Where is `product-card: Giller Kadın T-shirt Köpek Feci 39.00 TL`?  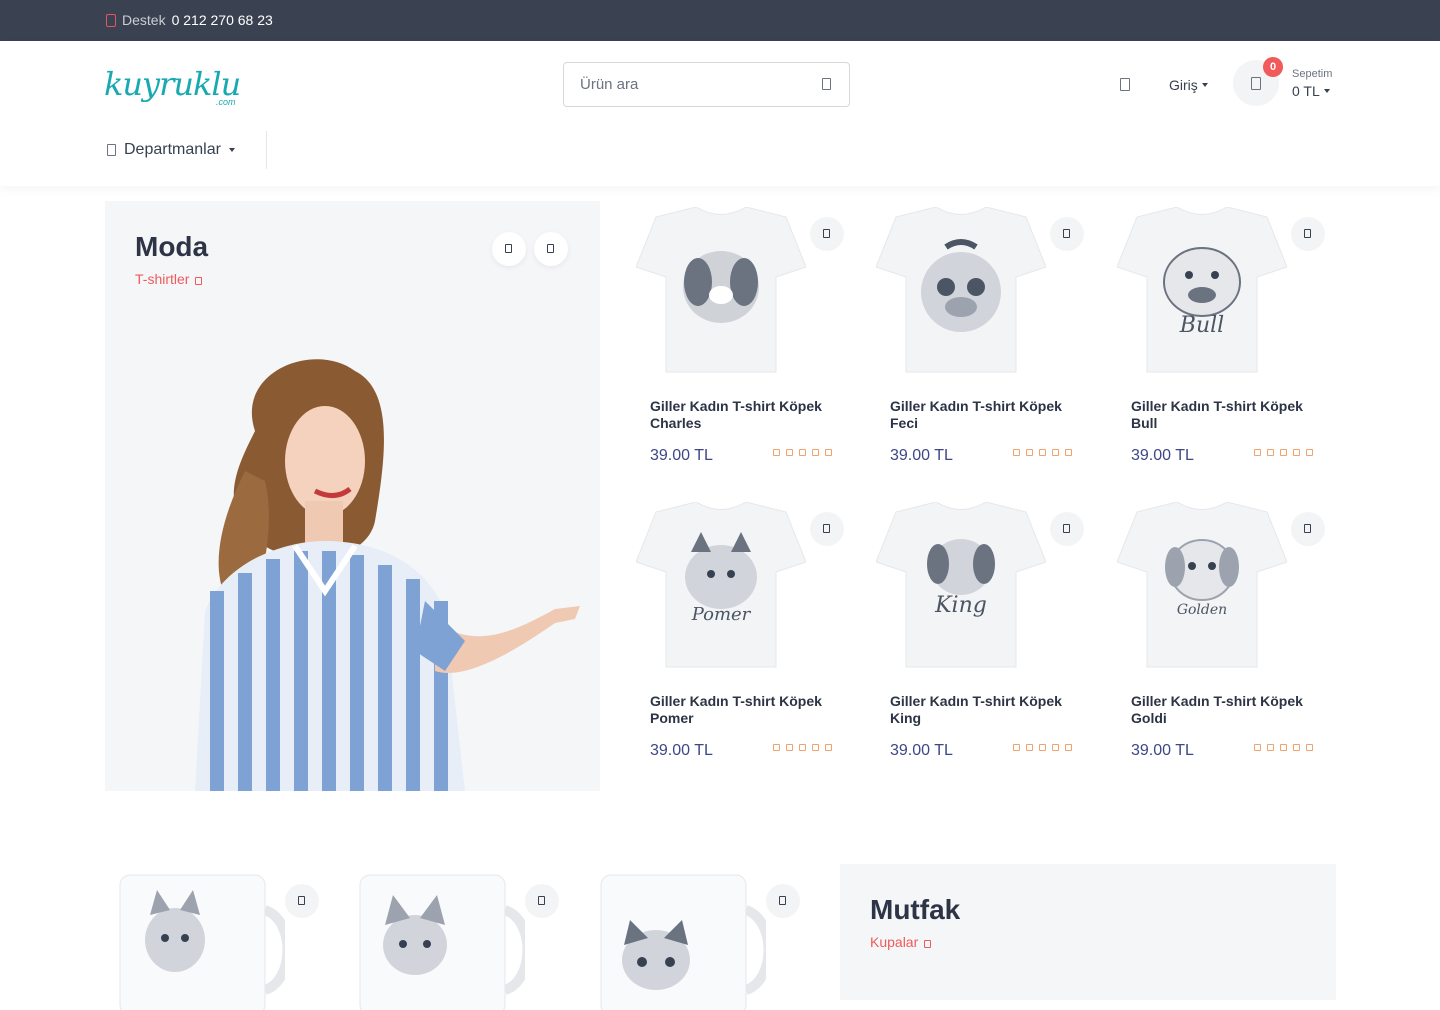
product-card: Giller Kadın T-shirt Köpek Feci 39.00 TL is located at coordinates (981, 347).